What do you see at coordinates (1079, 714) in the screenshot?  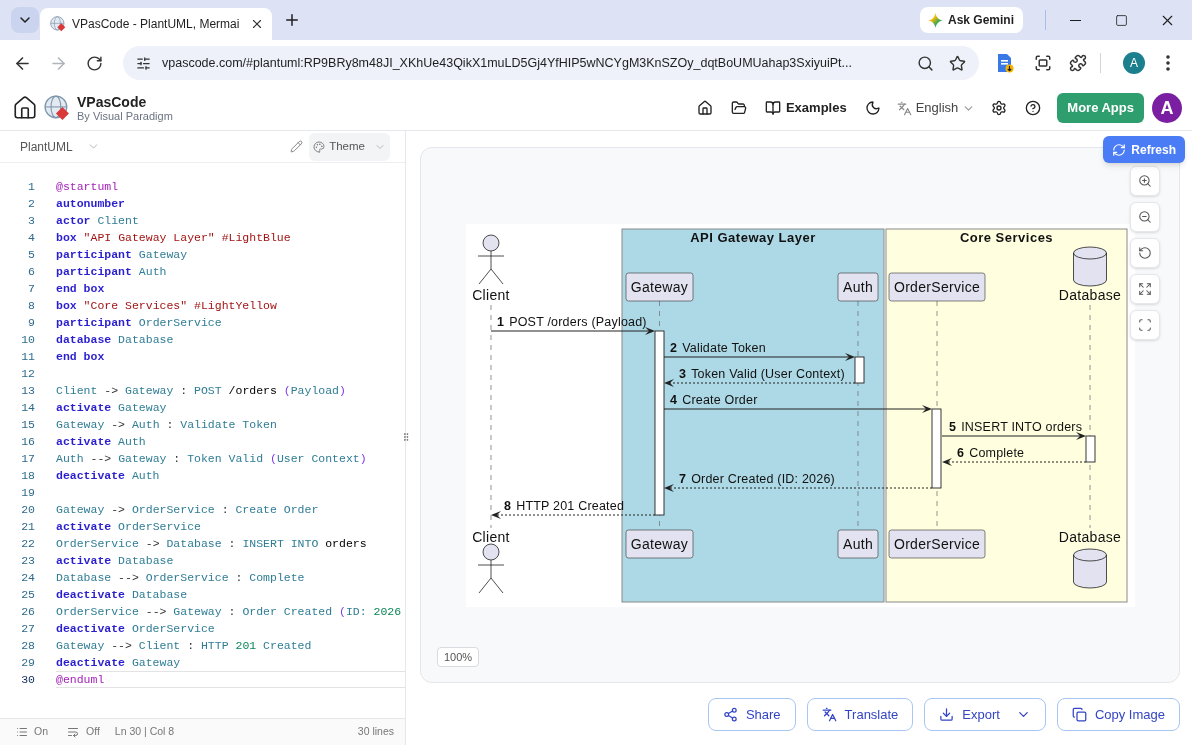 I see `copy-icon` at bounding box center [1079, 714].